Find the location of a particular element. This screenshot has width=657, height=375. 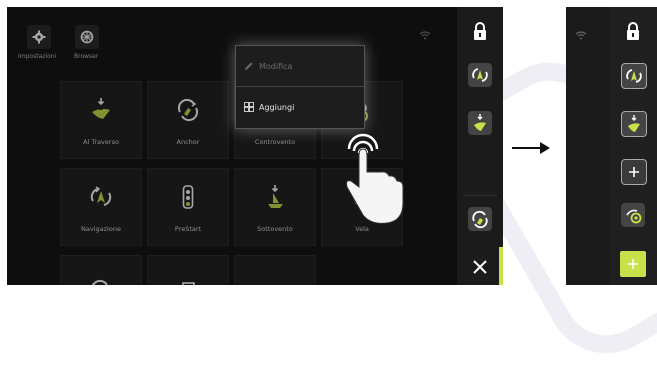

anchor-swirl-icon is located at coordinates (480, 219).